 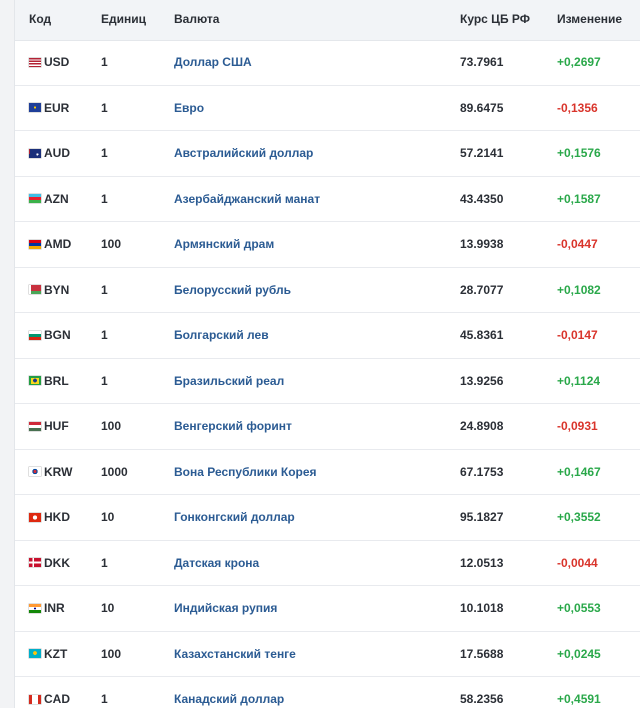 I want to click on rate-cell: 17.5688, so click(x=482, y=653).